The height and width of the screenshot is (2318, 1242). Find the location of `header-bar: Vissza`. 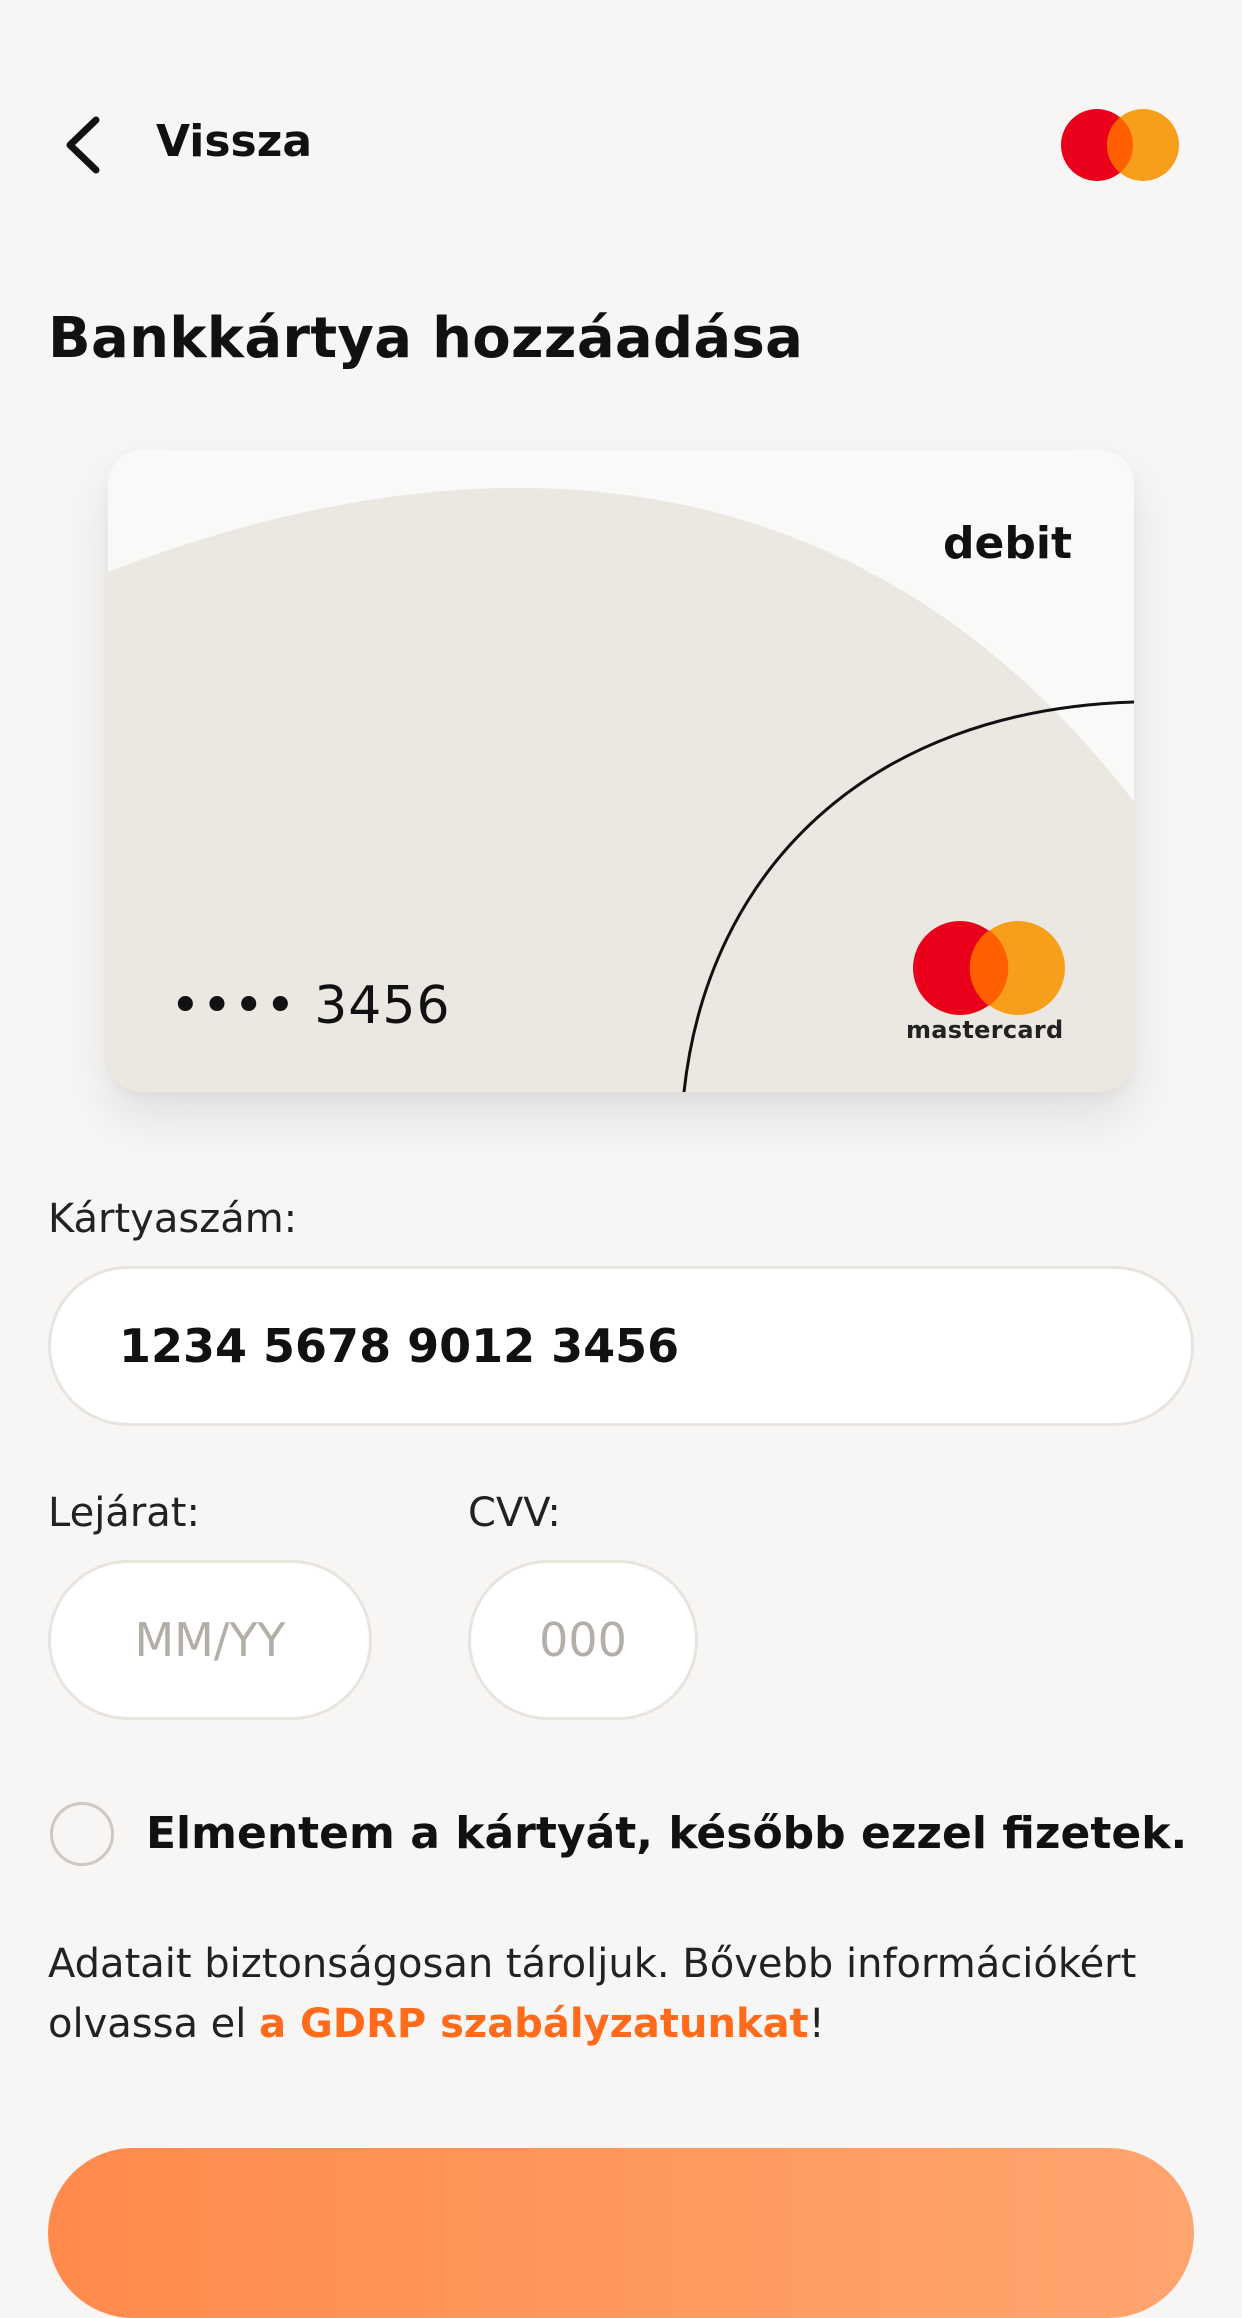

header-bar: Vissza is located at coordinates (621, 145).